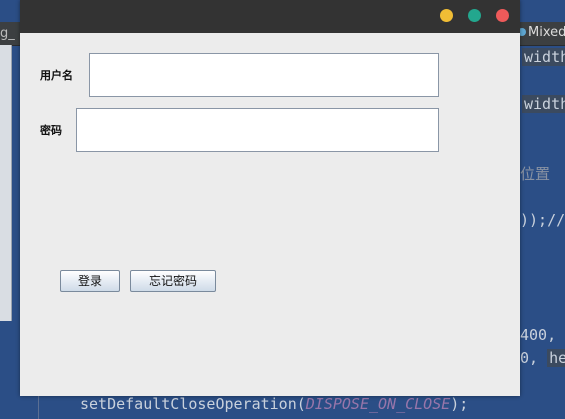 The image size is (565, 419). I want to click on login-button: 登录, so click(90, 281).